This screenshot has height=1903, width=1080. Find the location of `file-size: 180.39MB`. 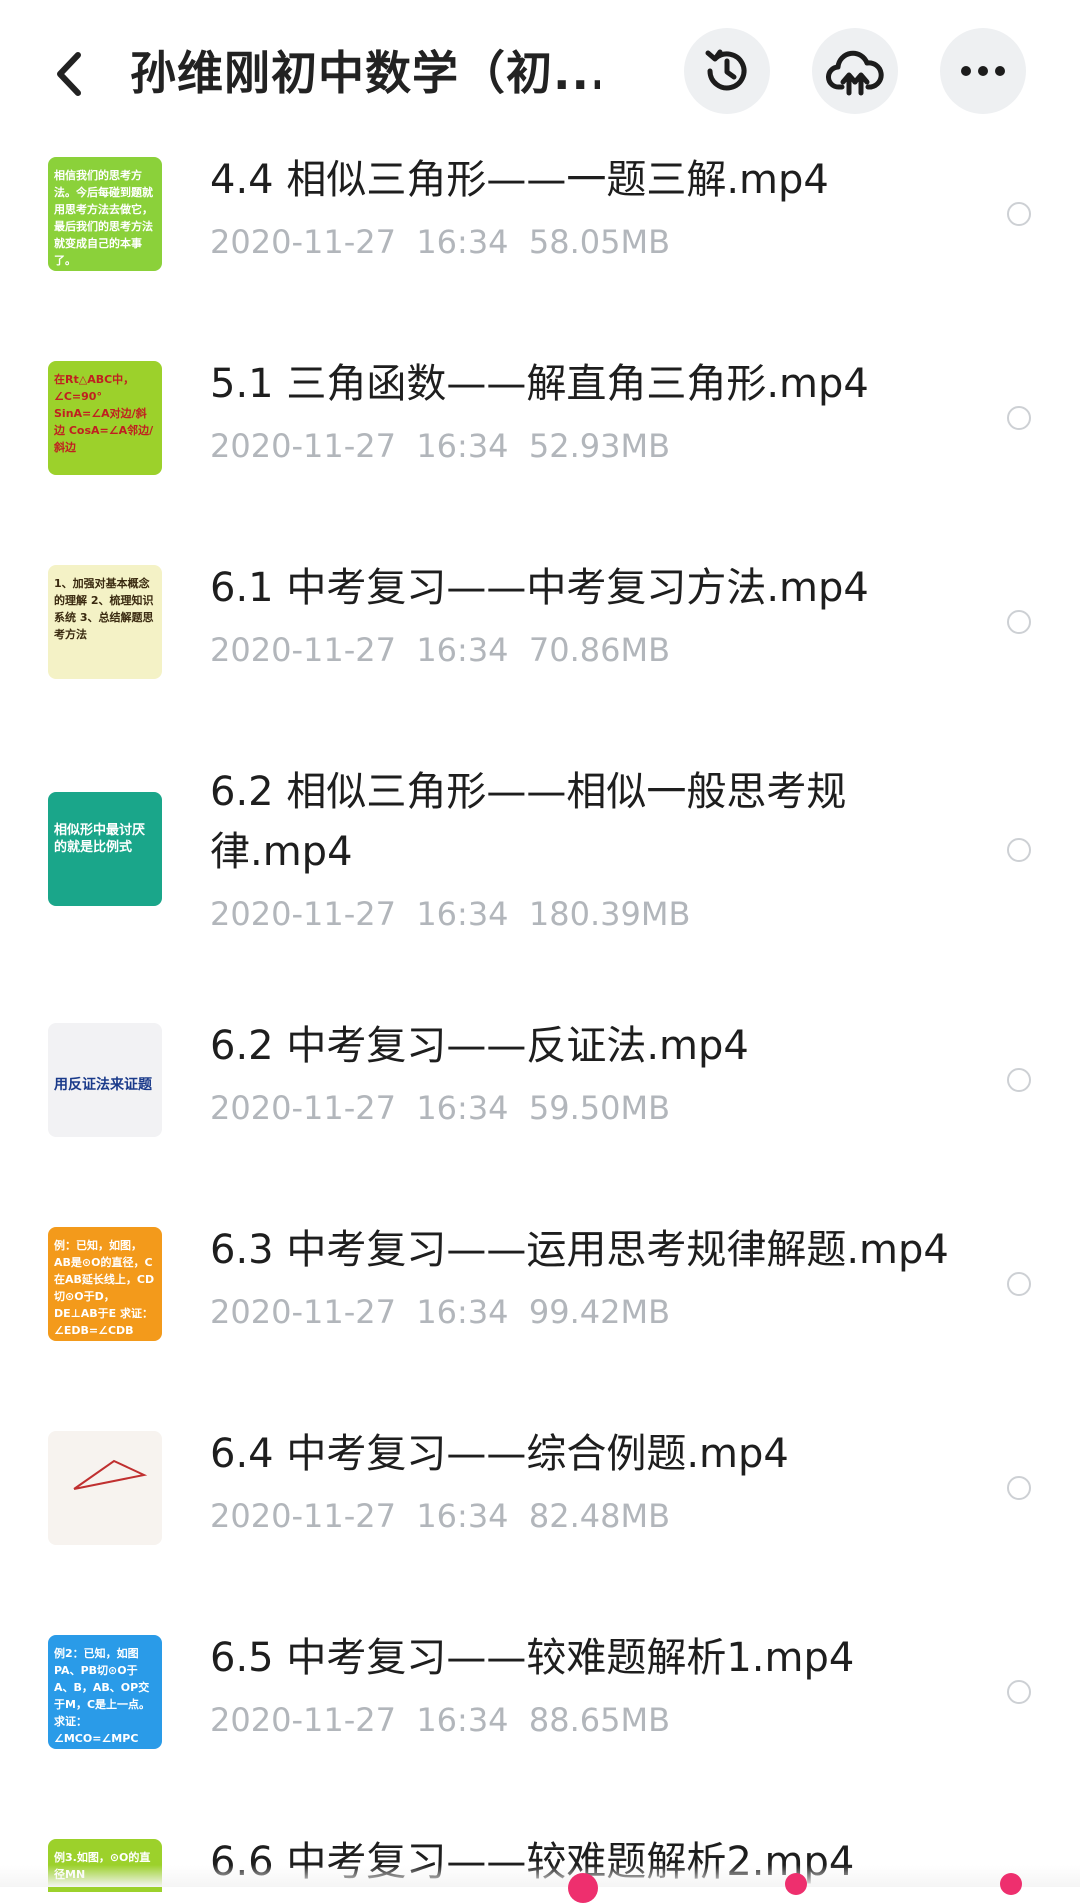

file-size: 180.39MB is located at coordinates (609, 914).